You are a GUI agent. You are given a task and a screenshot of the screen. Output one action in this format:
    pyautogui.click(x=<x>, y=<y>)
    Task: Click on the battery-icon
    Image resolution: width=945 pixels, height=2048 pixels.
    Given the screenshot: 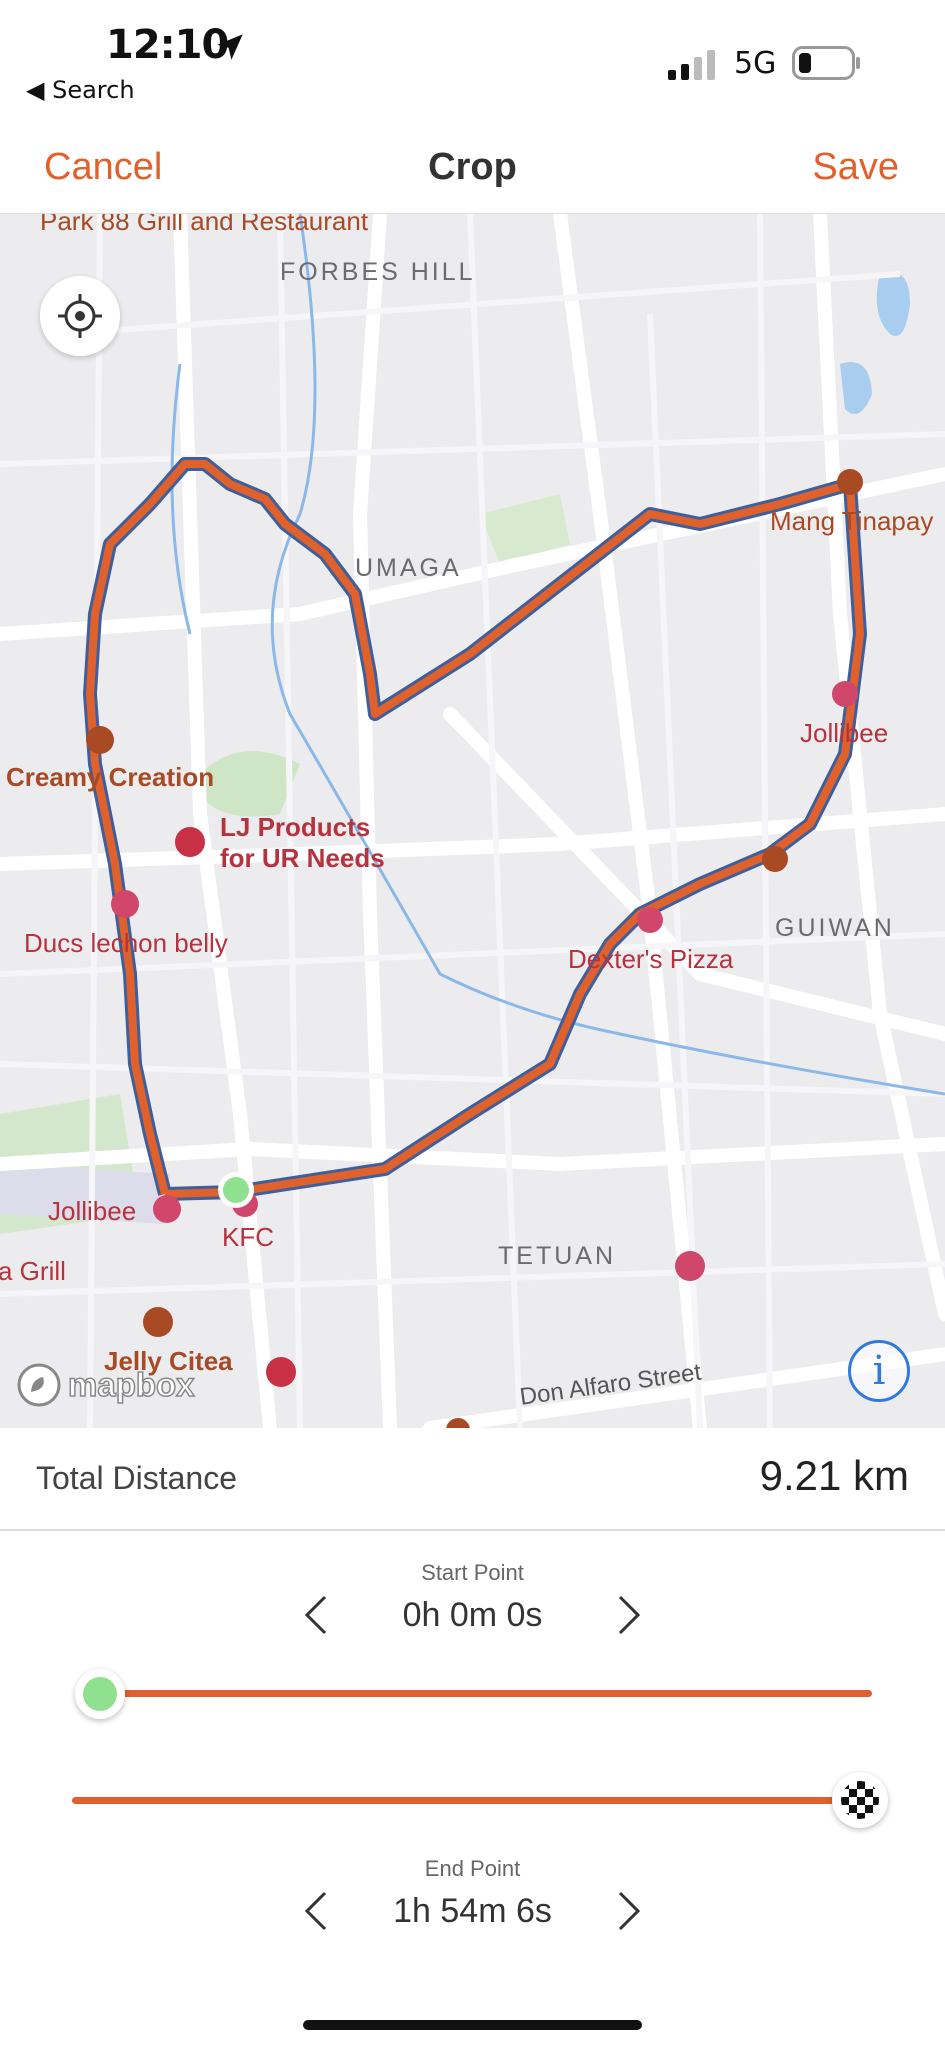 What is the action you would take?
    pyautogui.click(x=826, y=63)
    